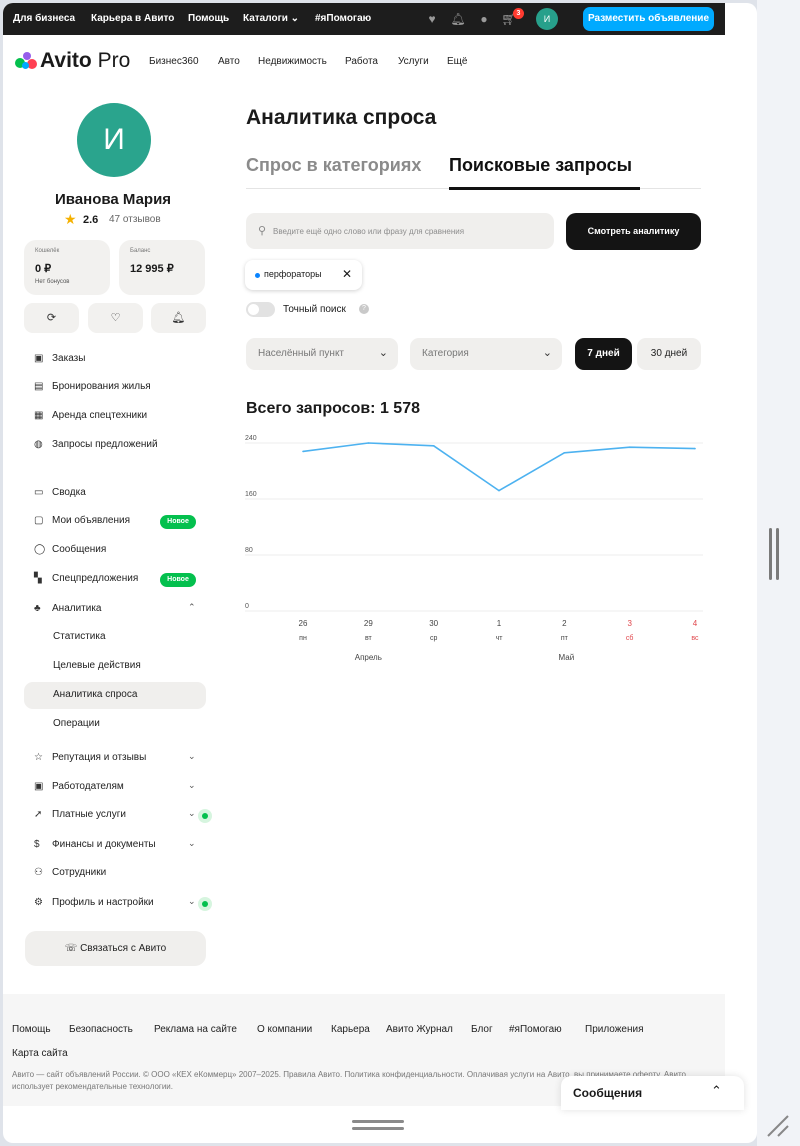 Image resolution: width=800 pixels, height=1146 pixels. I want to click on nav-more: Ещё, so click(457, 61).